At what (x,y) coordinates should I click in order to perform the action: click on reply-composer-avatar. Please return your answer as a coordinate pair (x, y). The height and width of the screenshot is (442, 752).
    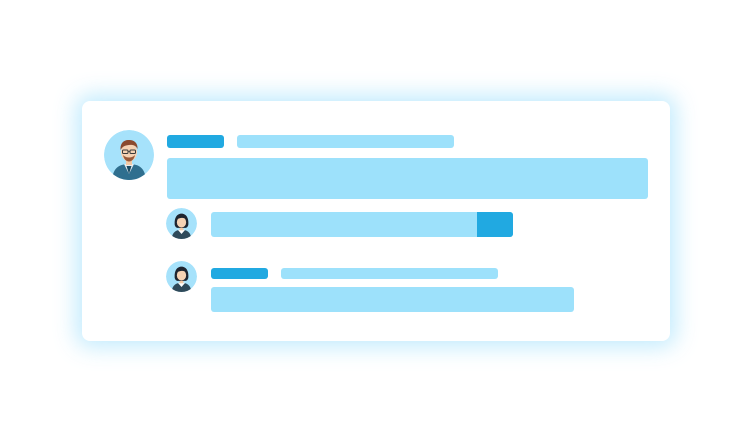
    Looking at the image, I should click on (181, 223).